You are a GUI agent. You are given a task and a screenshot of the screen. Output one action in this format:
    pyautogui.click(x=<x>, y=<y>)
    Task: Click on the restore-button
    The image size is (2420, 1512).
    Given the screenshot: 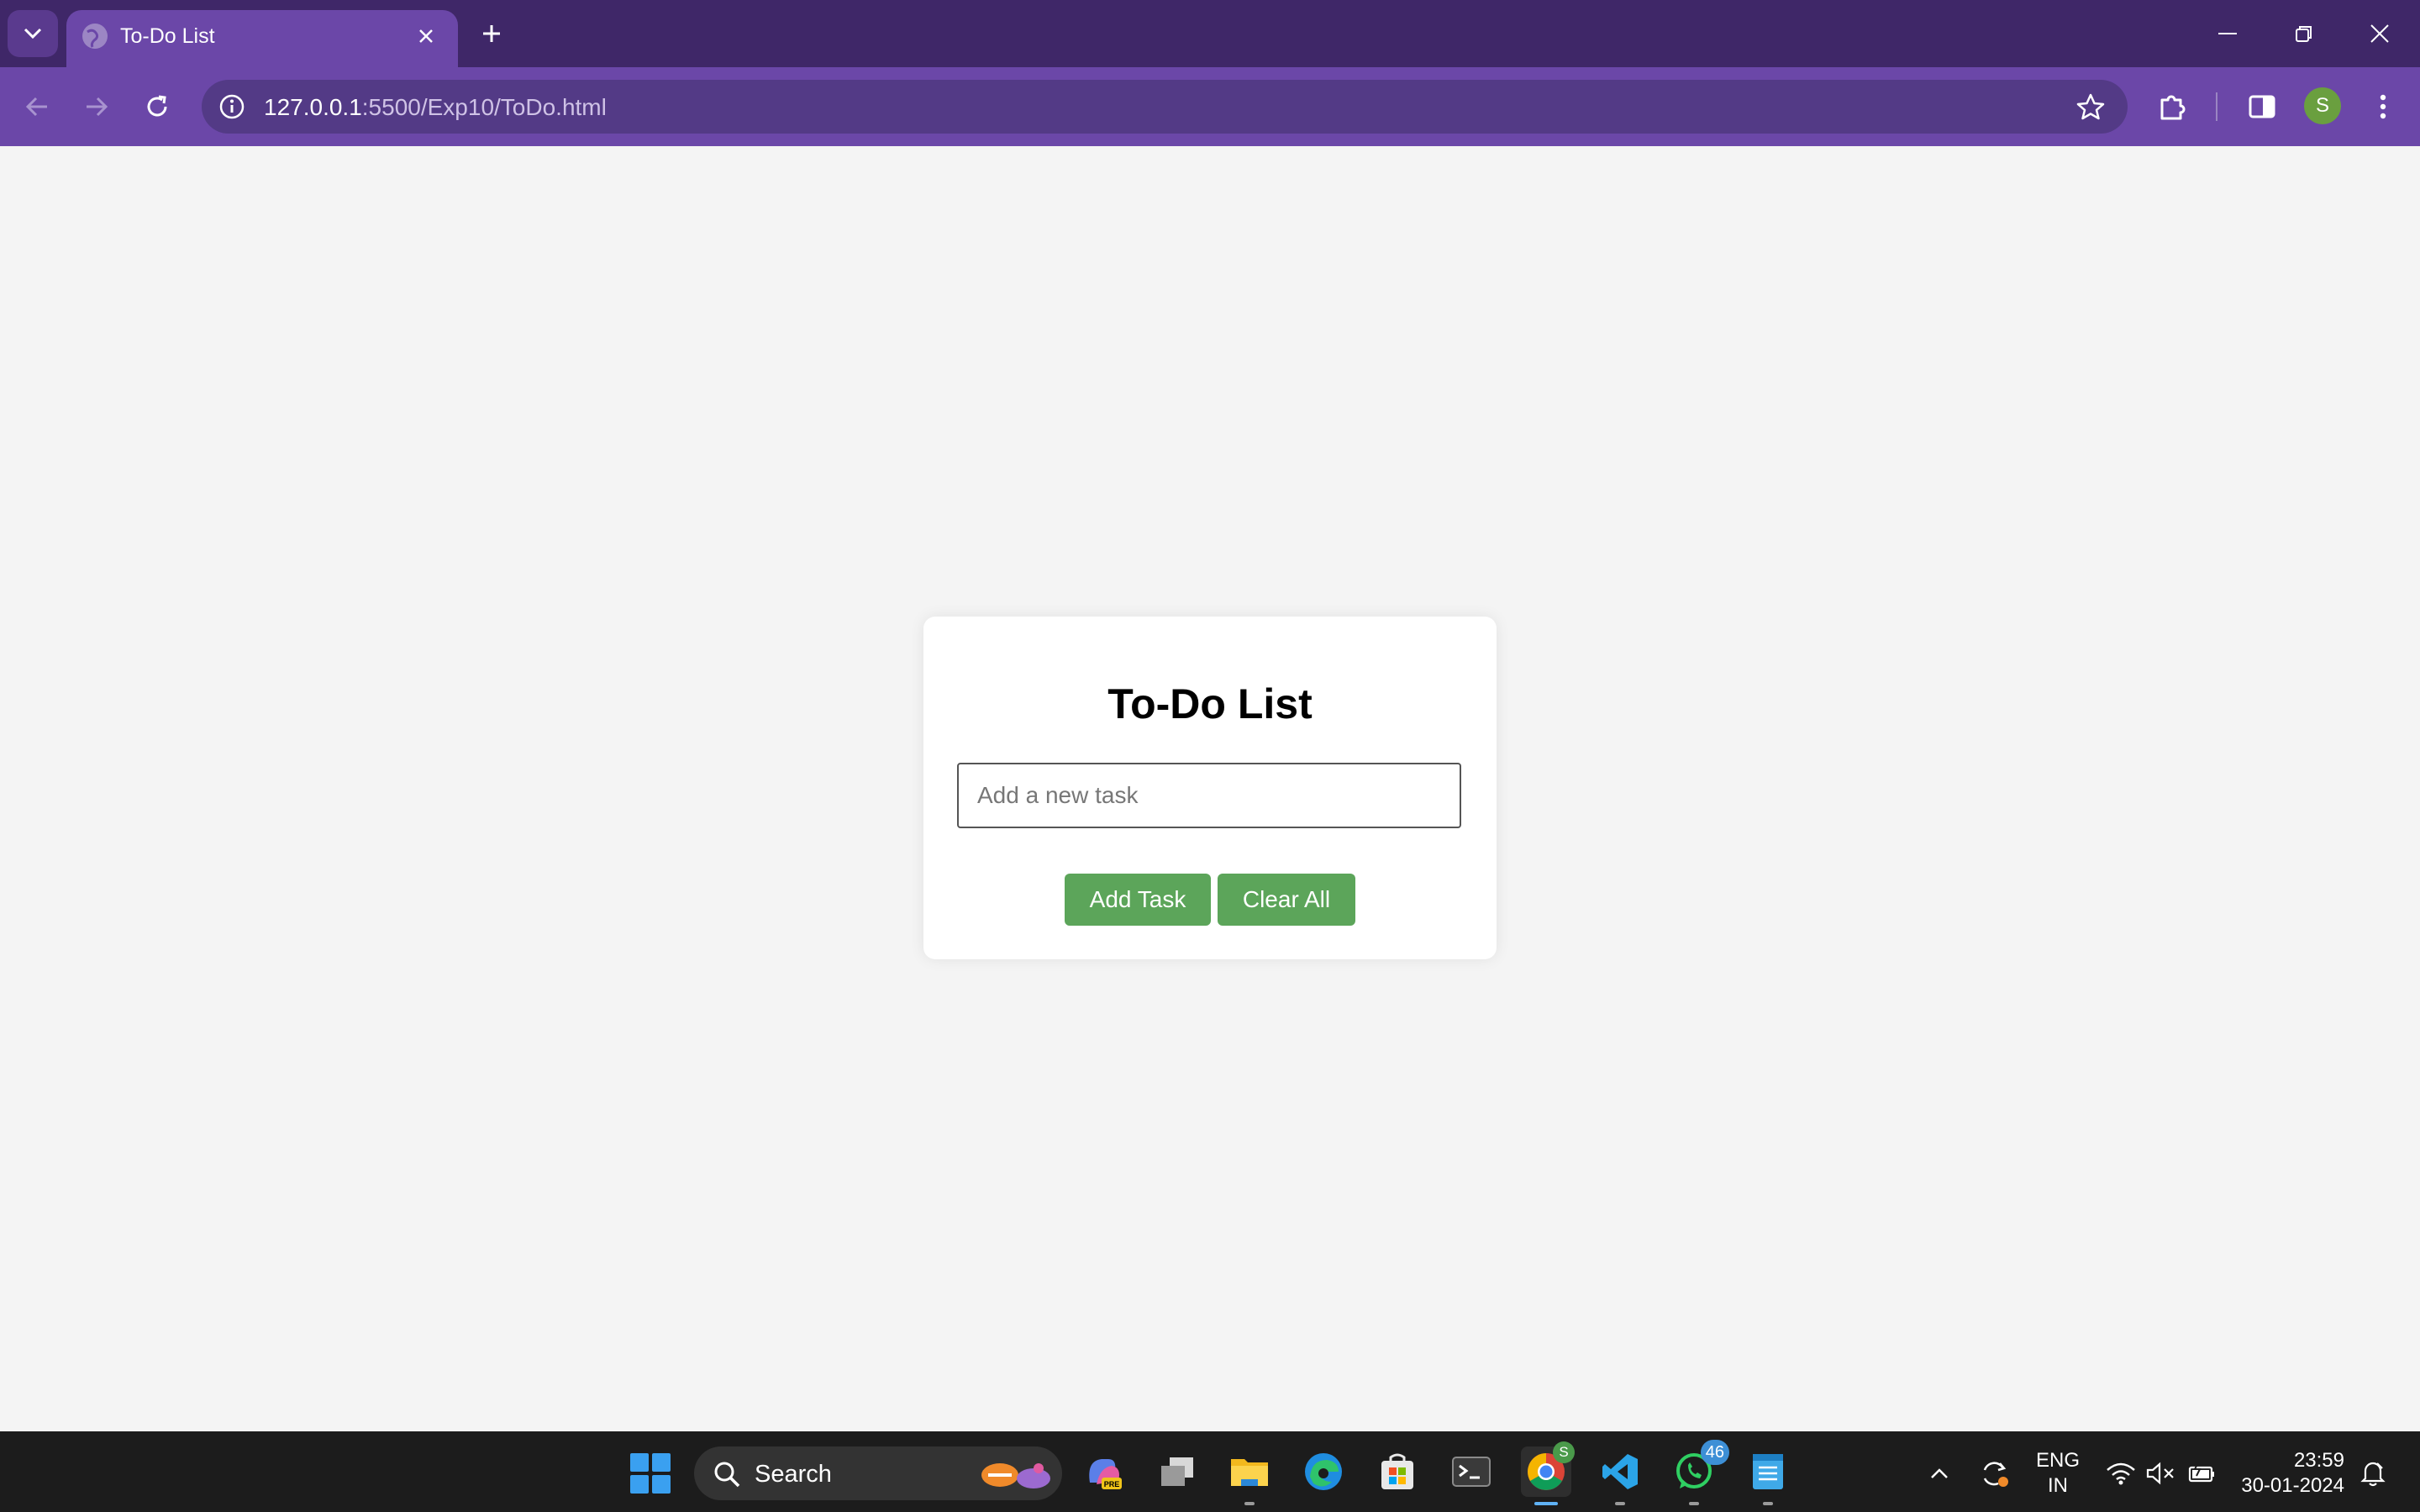 What is the action you would take?
    pyautogui.click(x=2304, y=33)
    